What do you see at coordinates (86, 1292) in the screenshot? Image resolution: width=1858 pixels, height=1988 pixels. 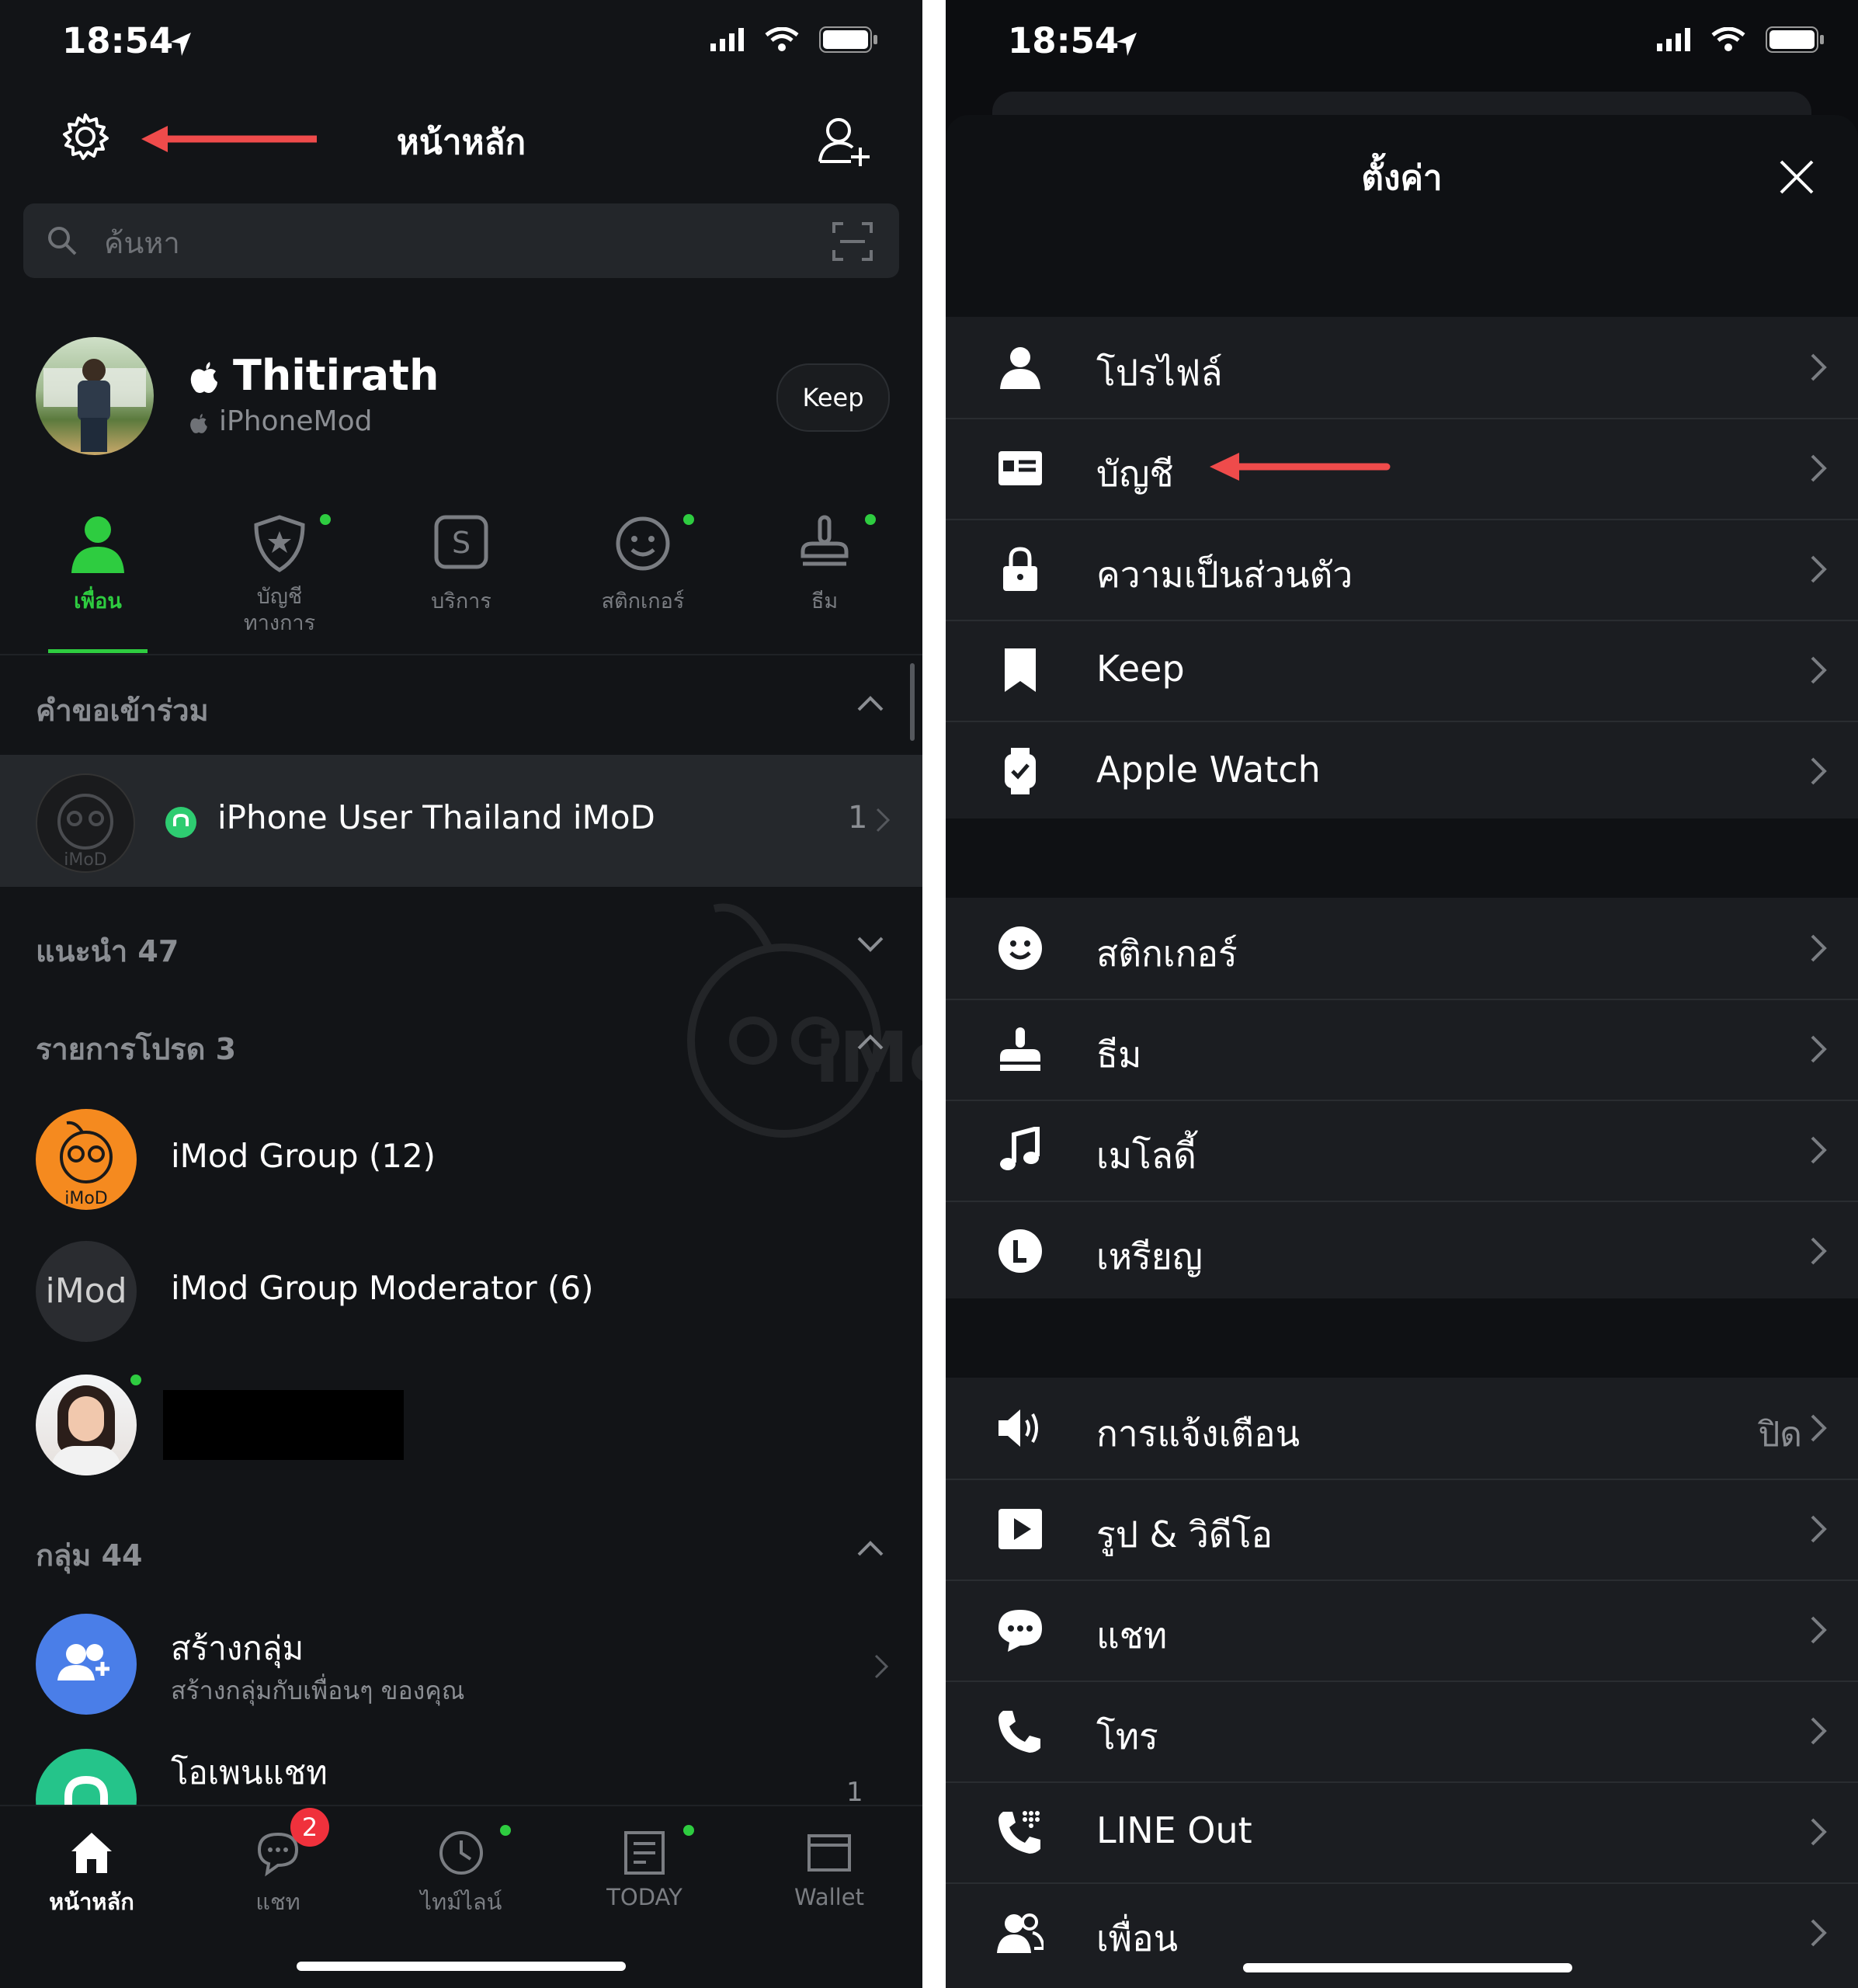 I see `group-avatar: iMod` at bounding box center [86, 1292].